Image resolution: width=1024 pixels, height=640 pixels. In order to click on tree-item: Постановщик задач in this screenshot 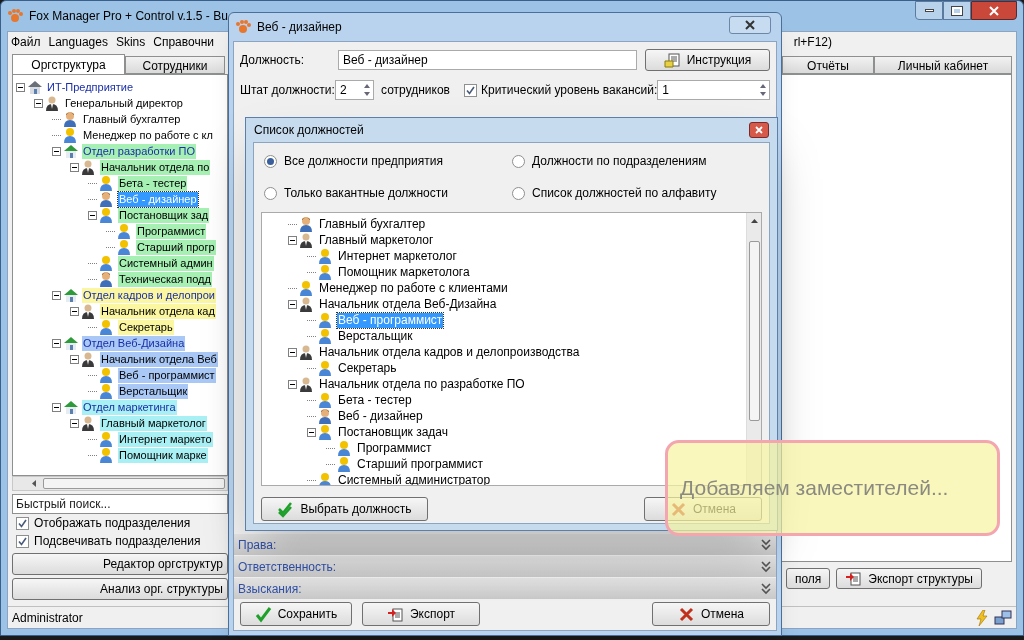, I will do `click(393, 432)`.